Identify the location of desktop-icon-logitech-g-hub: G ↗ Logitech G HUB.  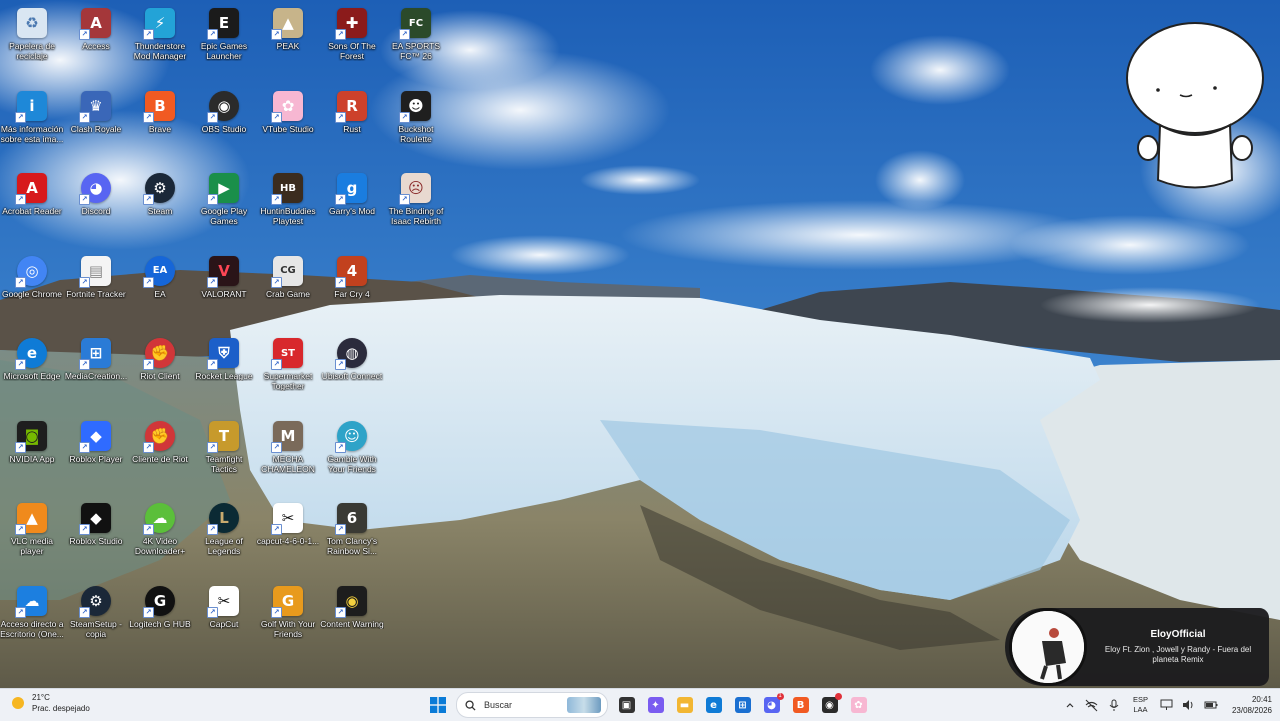
(160, 621).